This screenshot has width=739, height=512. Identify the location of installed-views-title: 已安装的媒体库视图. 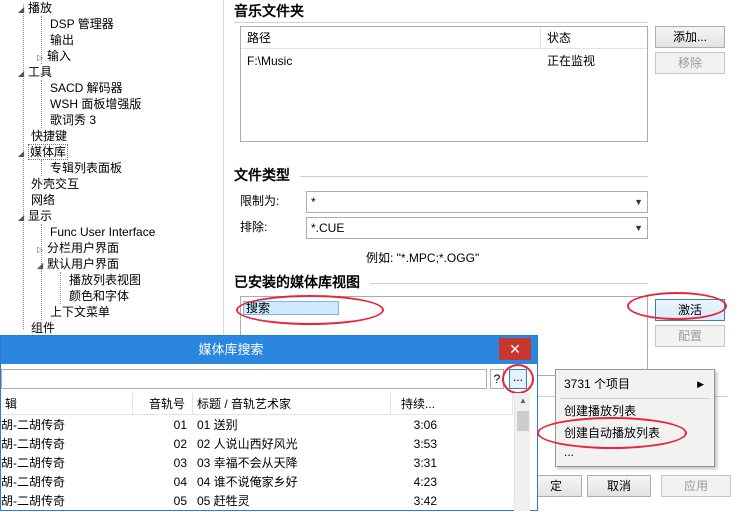
(297, 282).